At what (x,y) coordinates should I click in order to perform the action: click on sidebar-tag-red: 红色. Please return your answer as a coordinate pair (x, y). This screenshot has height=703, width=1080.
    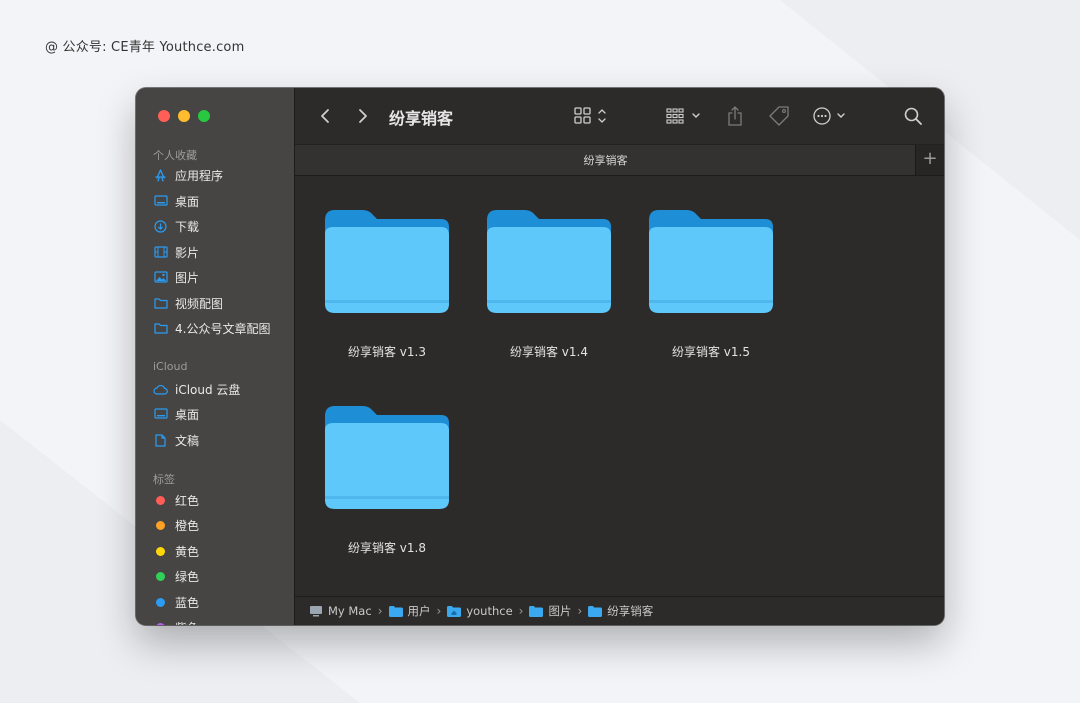
    Looking at the image, I should click on (176, 500).